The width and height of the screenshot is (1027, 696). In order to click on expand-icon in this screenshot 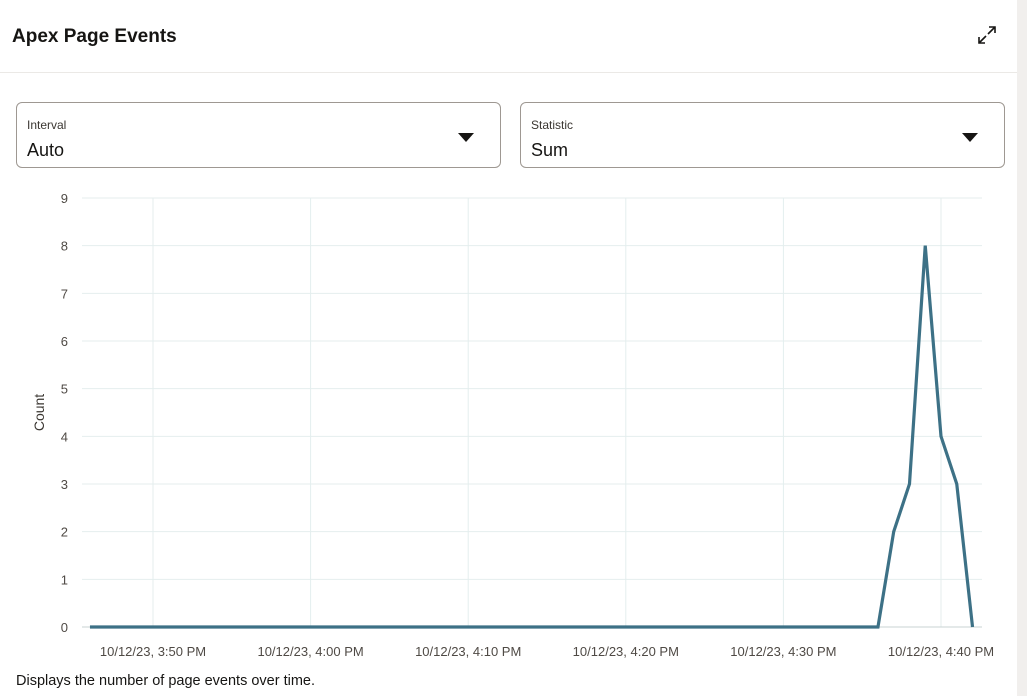, I will do `click(987, 35)`.